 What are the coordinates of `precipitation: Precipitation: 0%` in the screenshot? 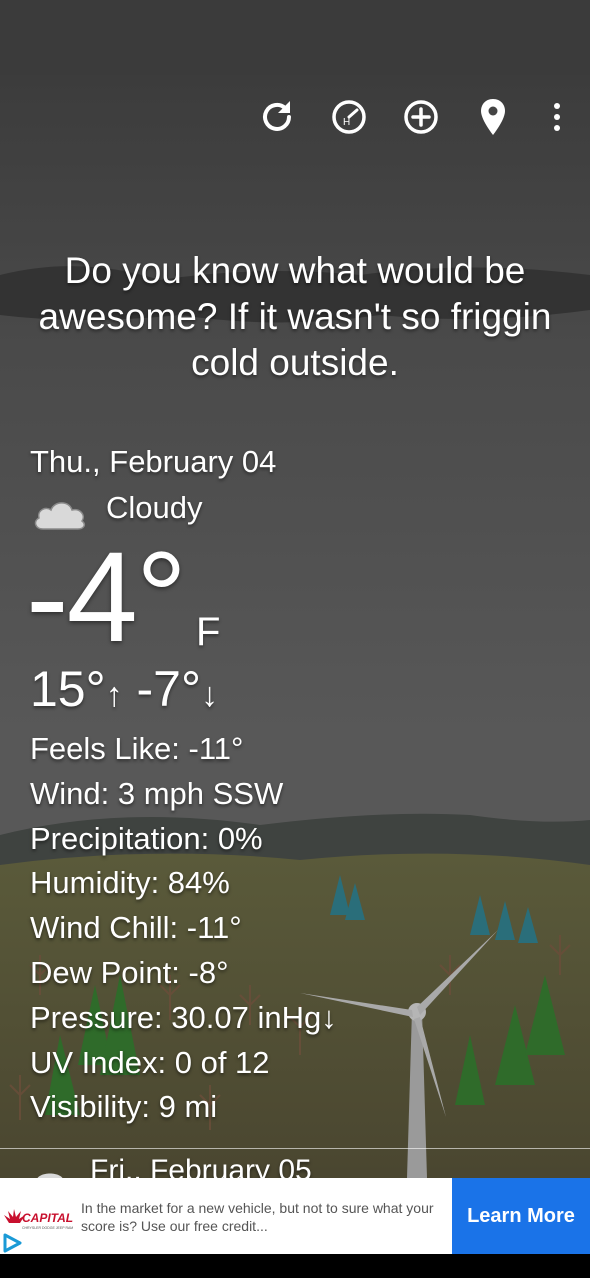 It's located at (146, 838).